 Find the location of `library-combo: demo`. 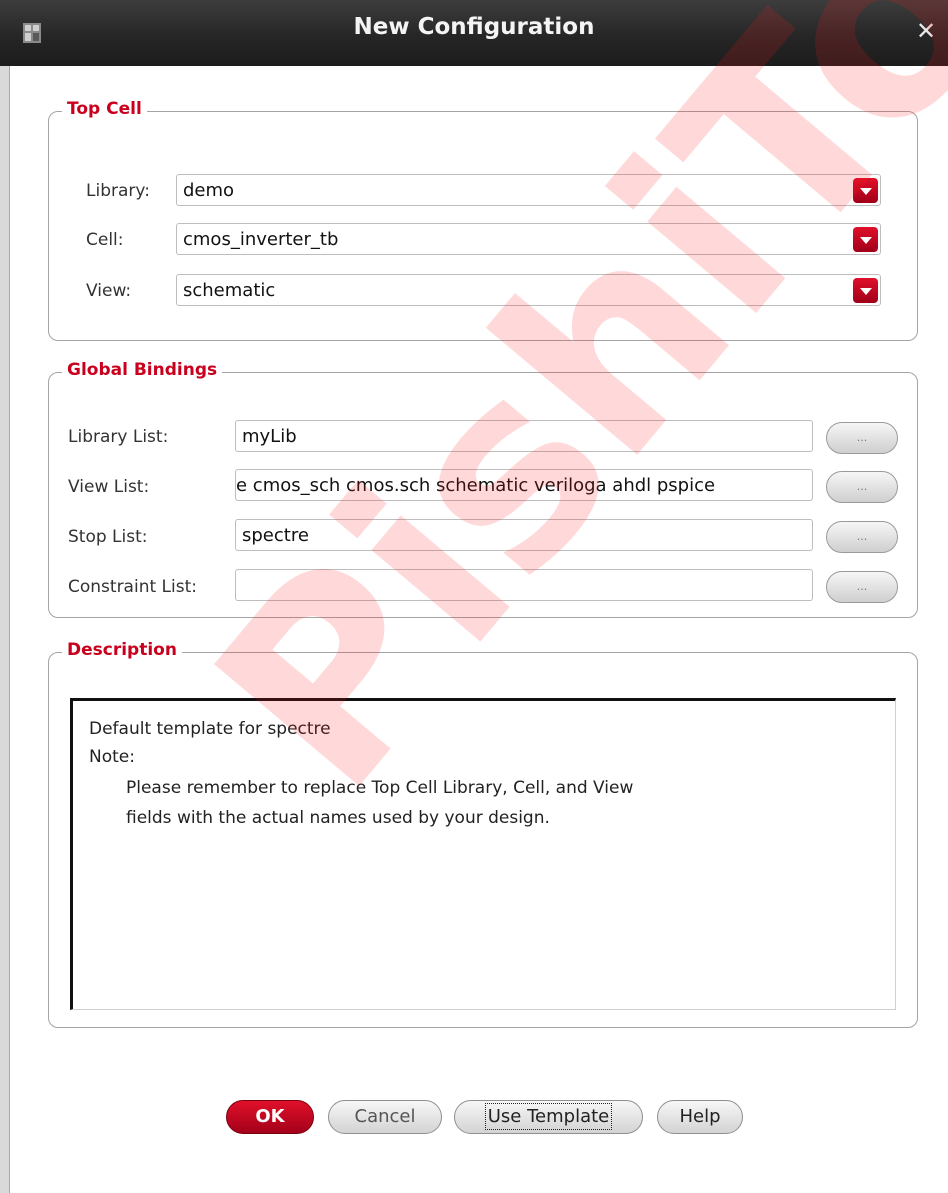

library-combo: demo is located at coordinates (528, 190).